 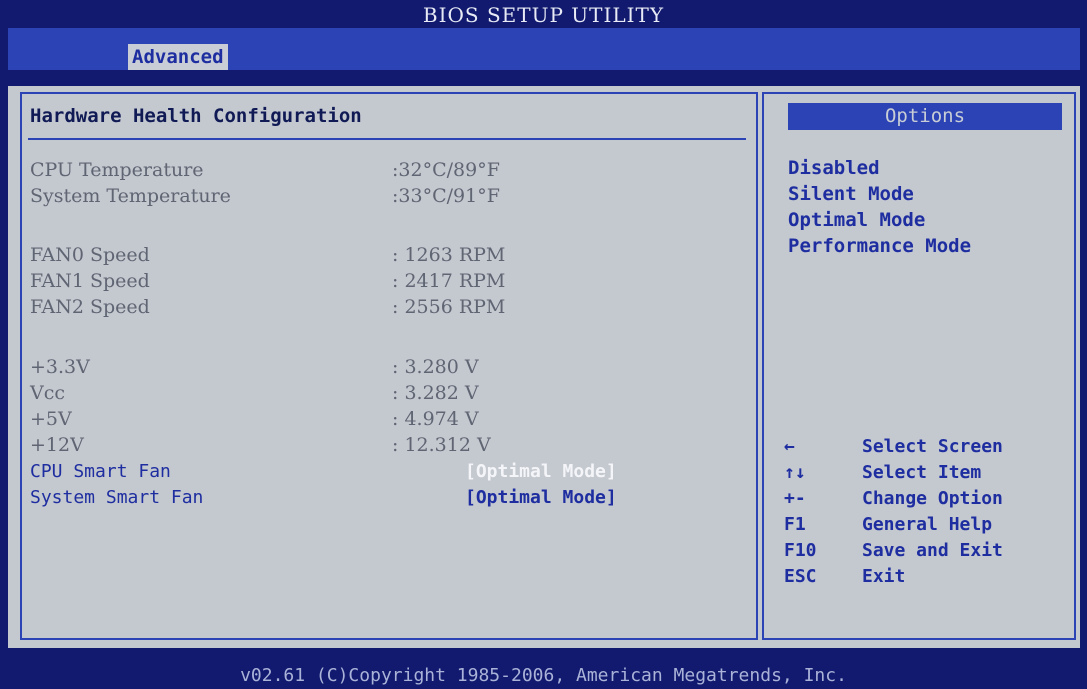 What do you see at coordinates (90, 255) in the screenshot?
I see `fan0-speed-label: FAN0 Speed` at bounding box center [90, 255].